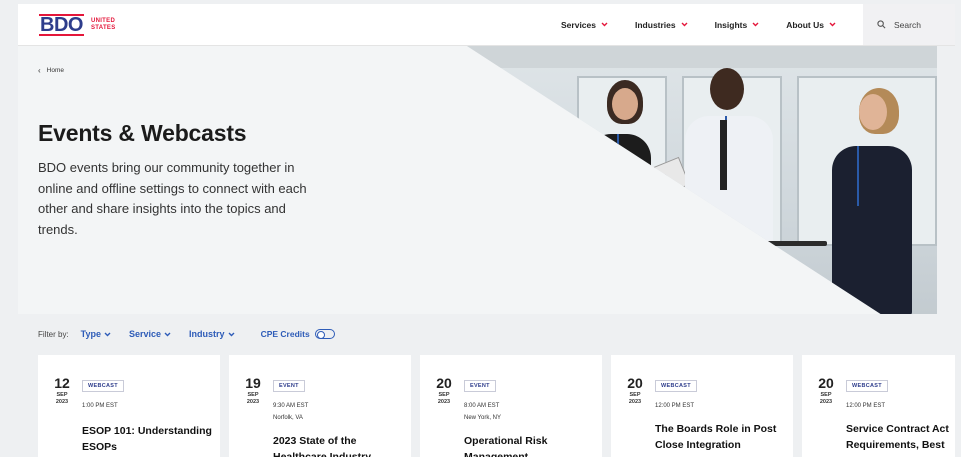 This screenshot has height=457, width=961. Describe the element at coordinates (737, 25) in the screenshot. I see `nav-insights: Insights` at that location.